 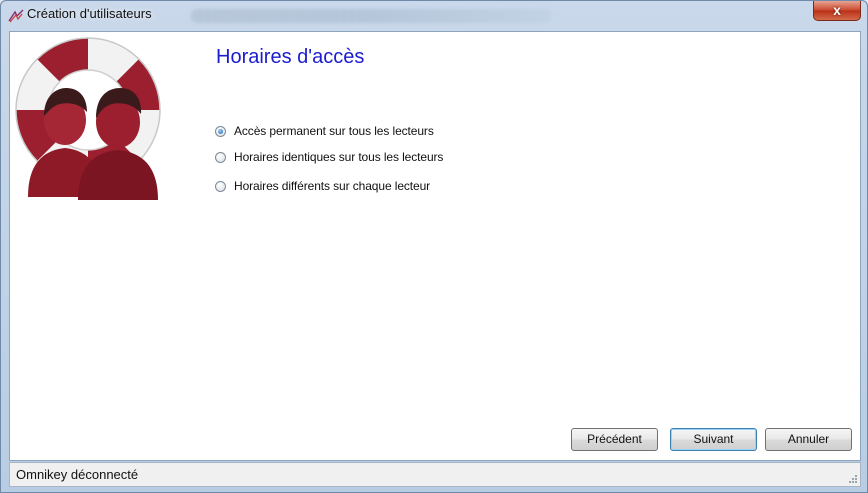 I want to click on users-lifebuoy-logo, so click(x=88, y=118).